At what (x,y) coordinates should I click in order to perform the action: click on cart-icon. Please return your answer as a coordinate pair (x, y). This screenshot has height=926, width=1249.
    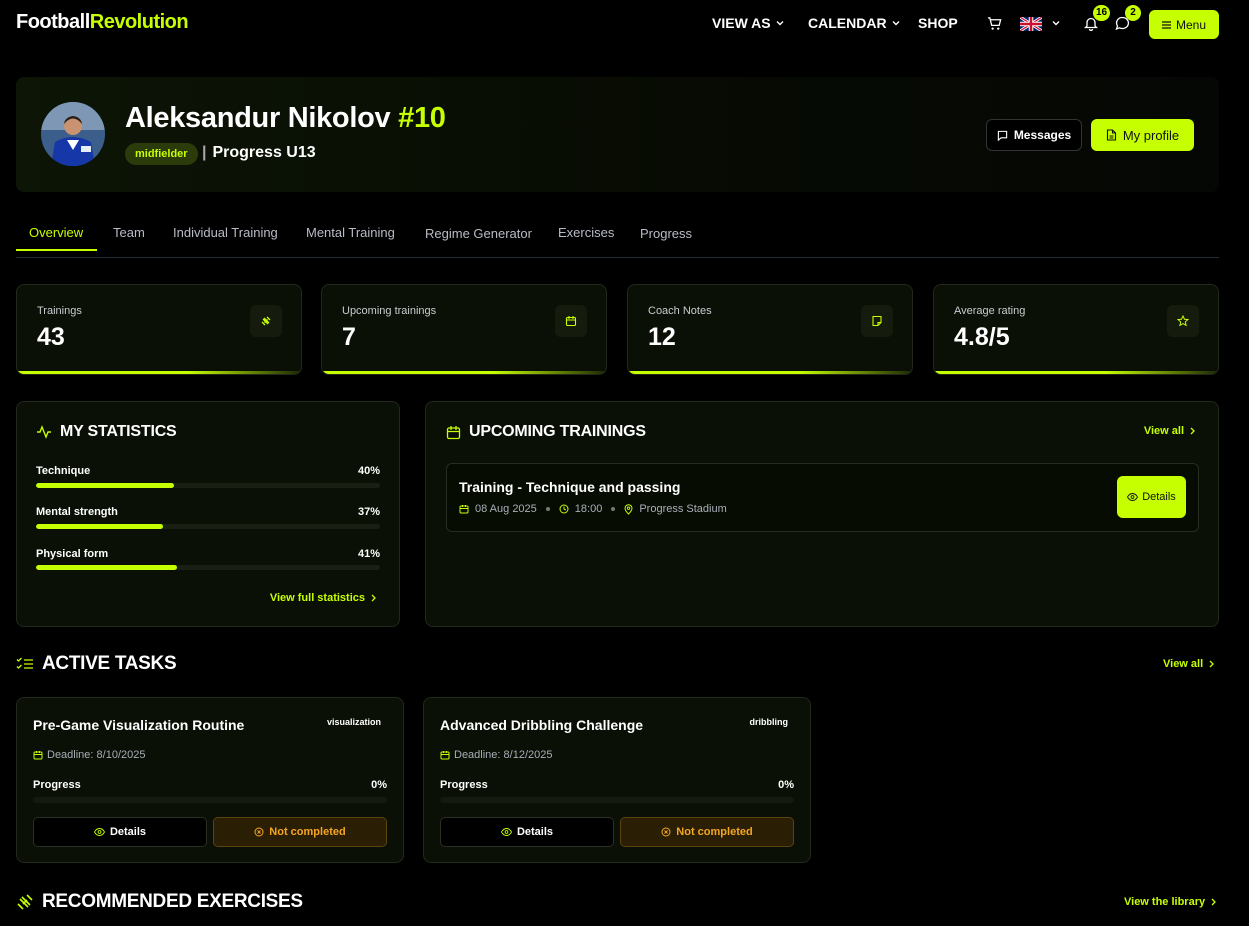
    Looking at the image, I should click on (994, 23).